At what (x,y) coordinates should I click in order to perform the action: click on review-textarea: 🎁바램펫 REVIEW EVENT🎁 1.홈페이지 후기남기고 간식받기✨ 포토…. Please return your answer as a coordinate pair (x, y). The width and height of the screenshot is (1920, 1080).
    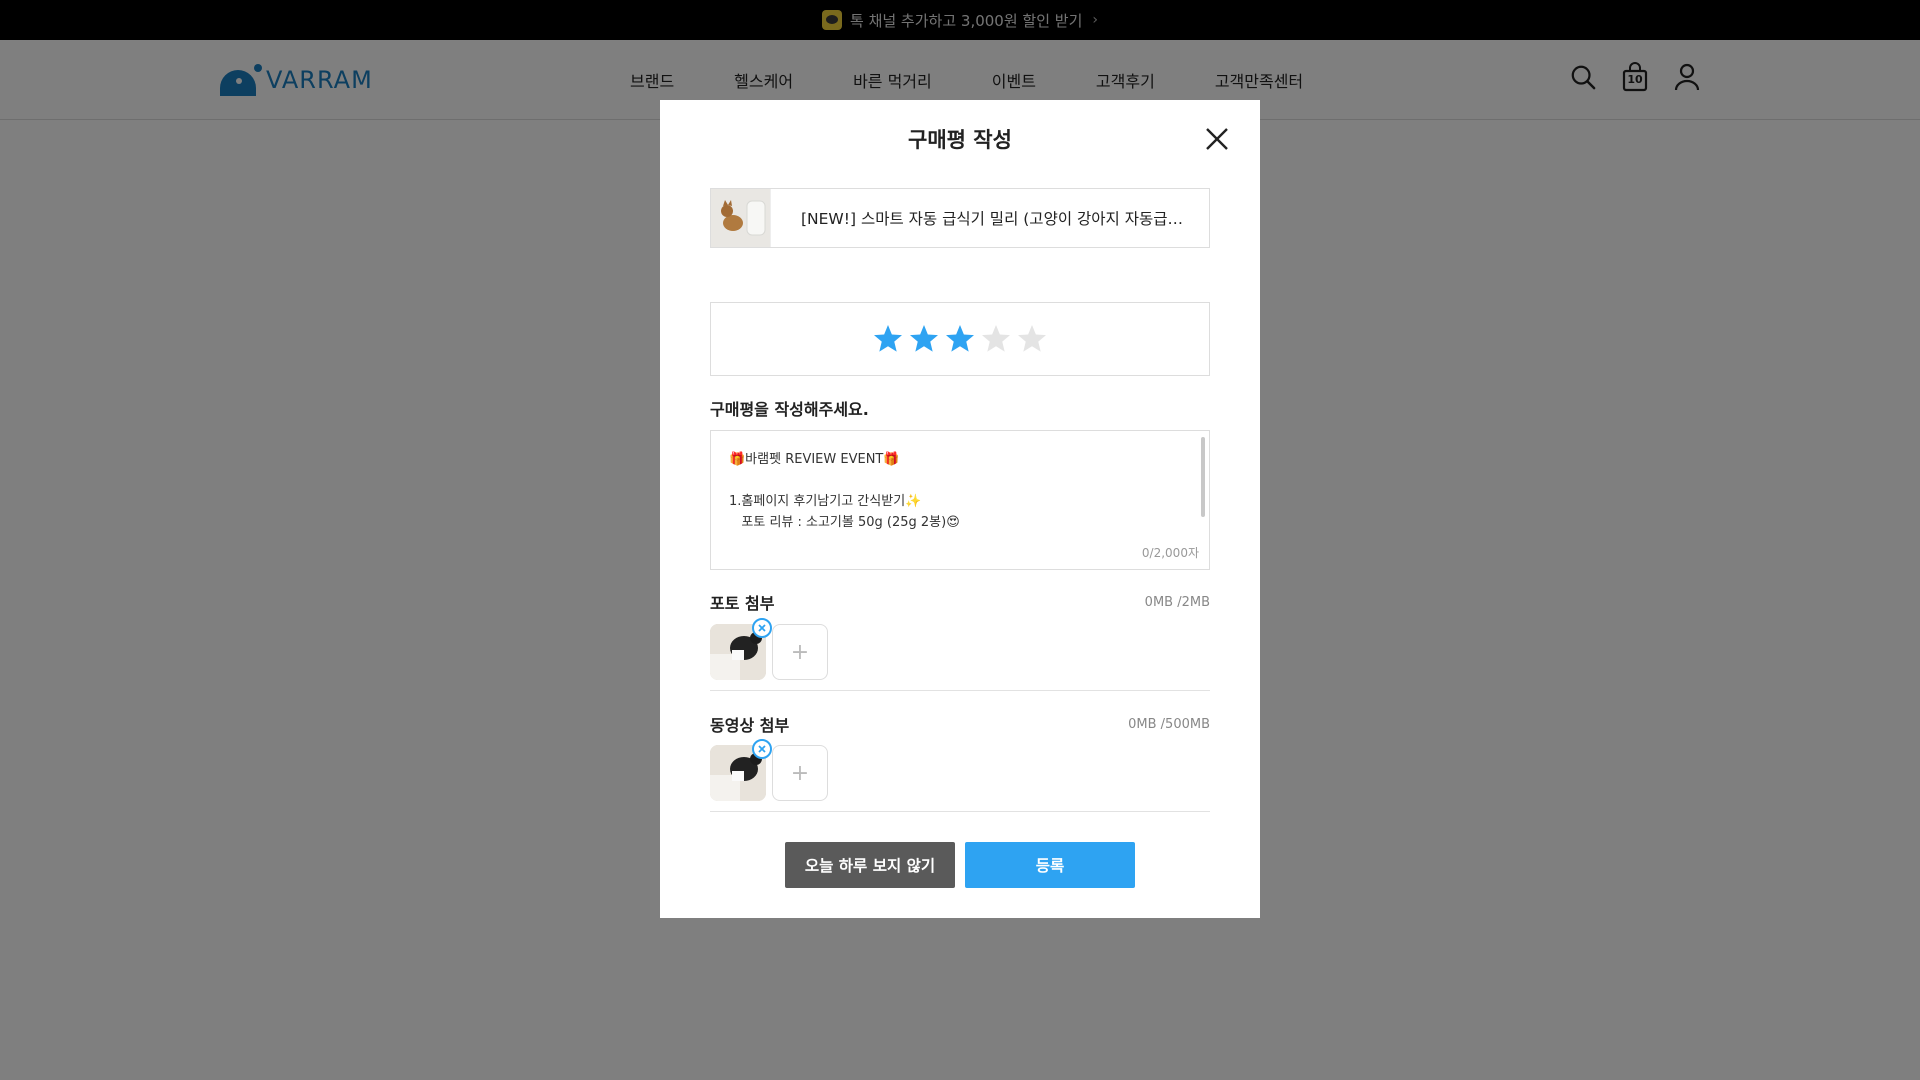
    Looking at the image, I should click on (960, 500).